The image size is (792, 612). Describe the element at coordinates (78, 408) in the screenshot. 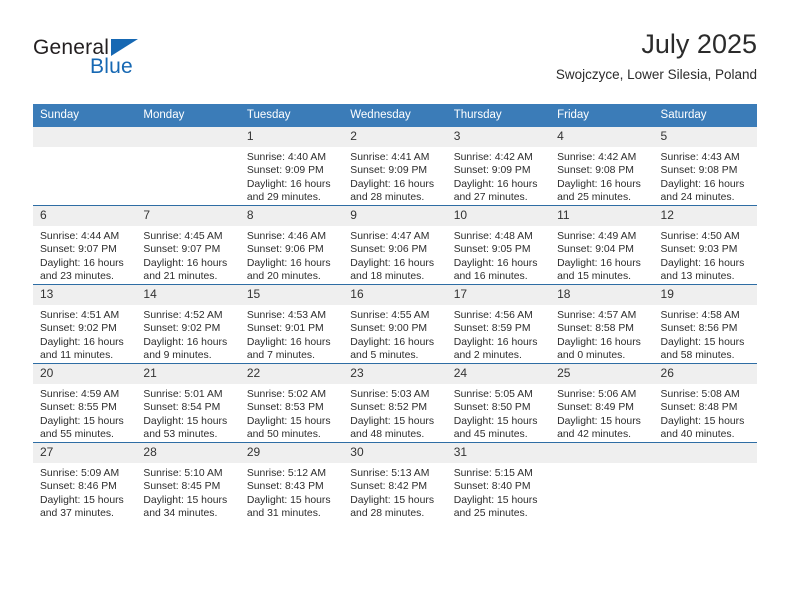

I see `sunset-line: Sunset: 8:55 PM` at that location.